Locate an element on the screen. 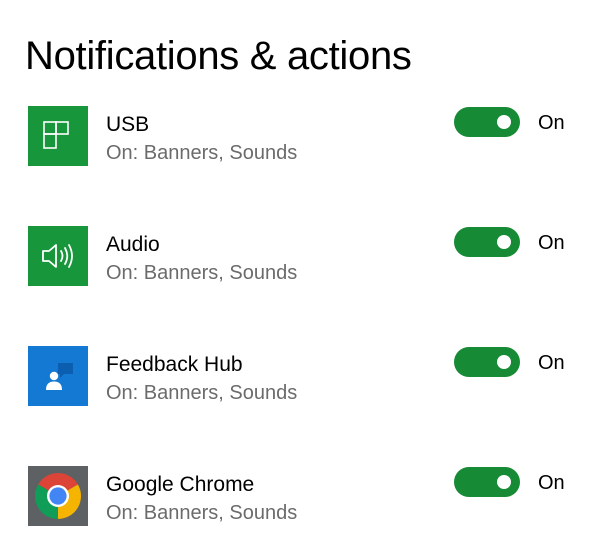  feedback-hub-icon is located at coordinates (58, 376).